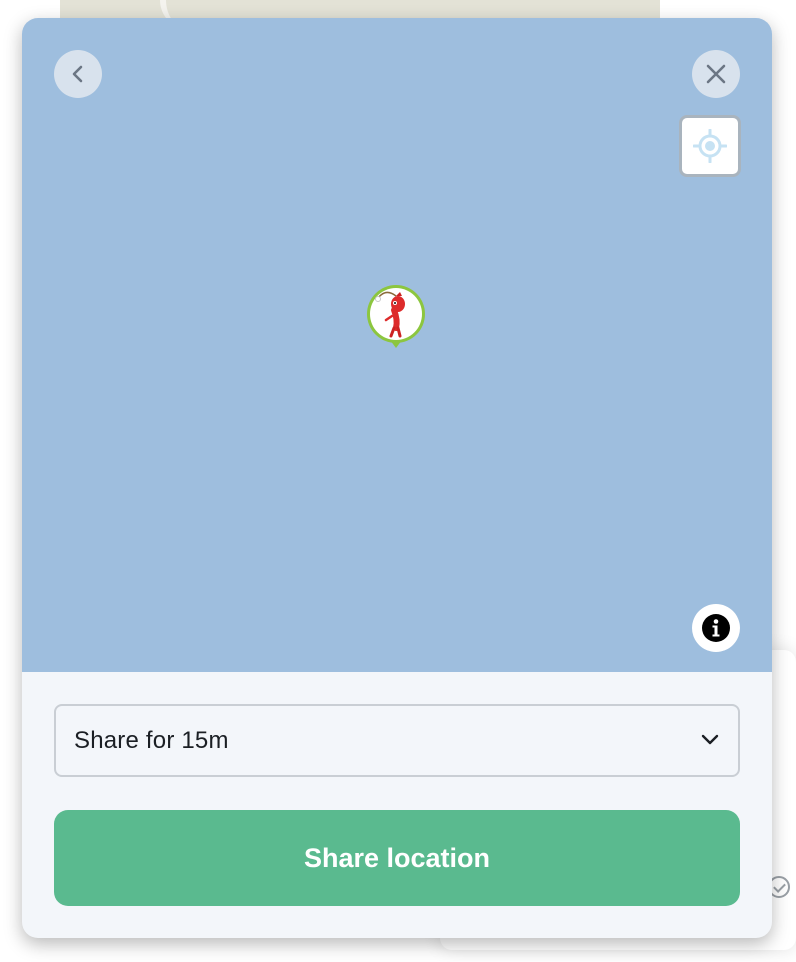 This screenshot has height=962, width=796. I want to click on crosshair-icon, so click(710, 146).